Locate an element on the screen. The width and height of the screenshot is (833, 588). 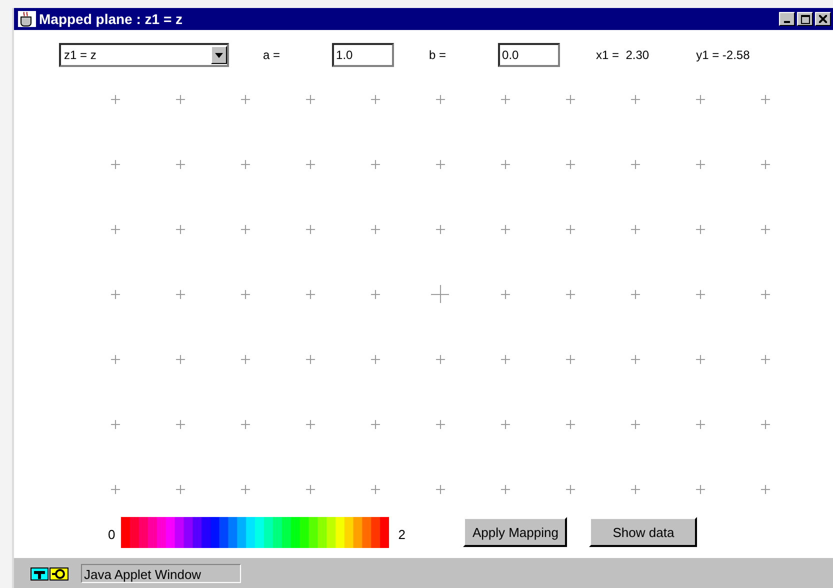
b-label: b = is located at coordinates (437, 55).